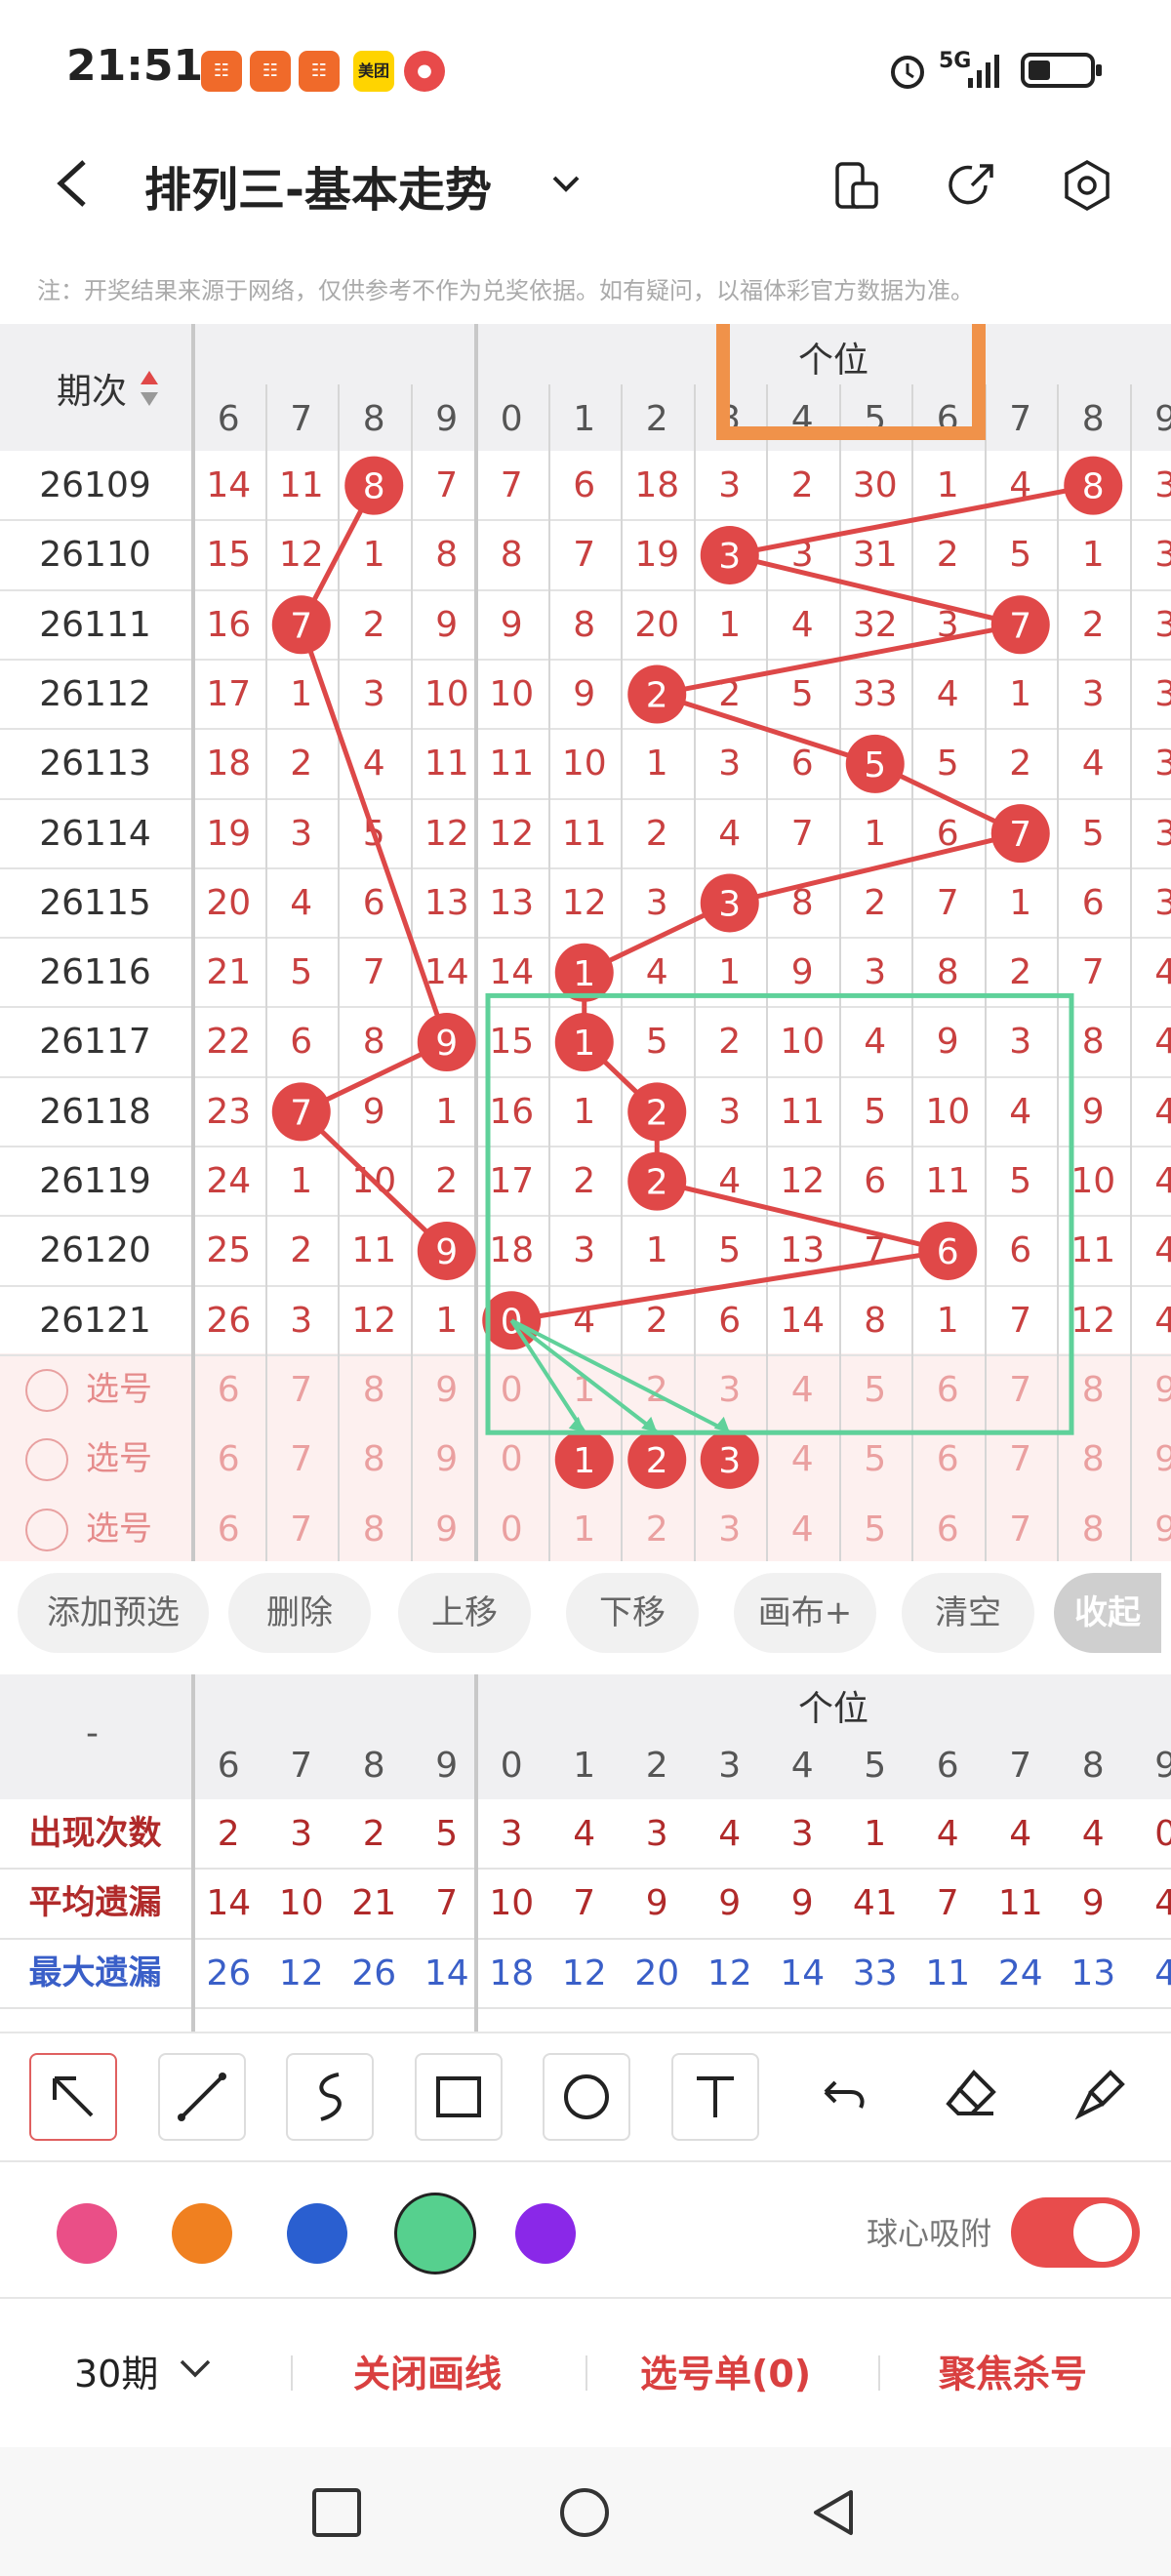 This screenshot has width=1171, height=2576. I want to click on selected-pick-ball-label: 1, so click(584, 1461).